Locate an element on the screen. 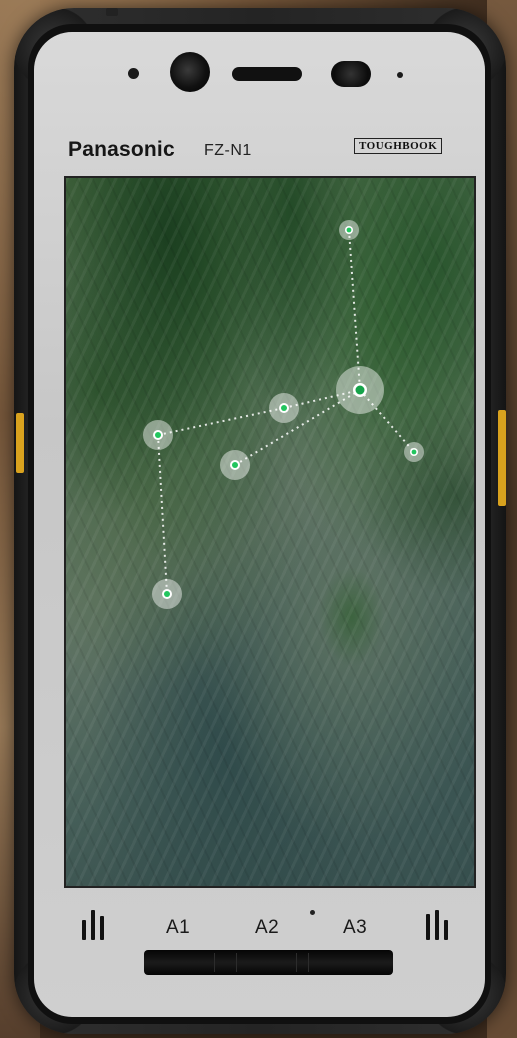 This screenshot has width=517, height=1038. brand-logo: Panasonic is located at coordinates (121, 149).